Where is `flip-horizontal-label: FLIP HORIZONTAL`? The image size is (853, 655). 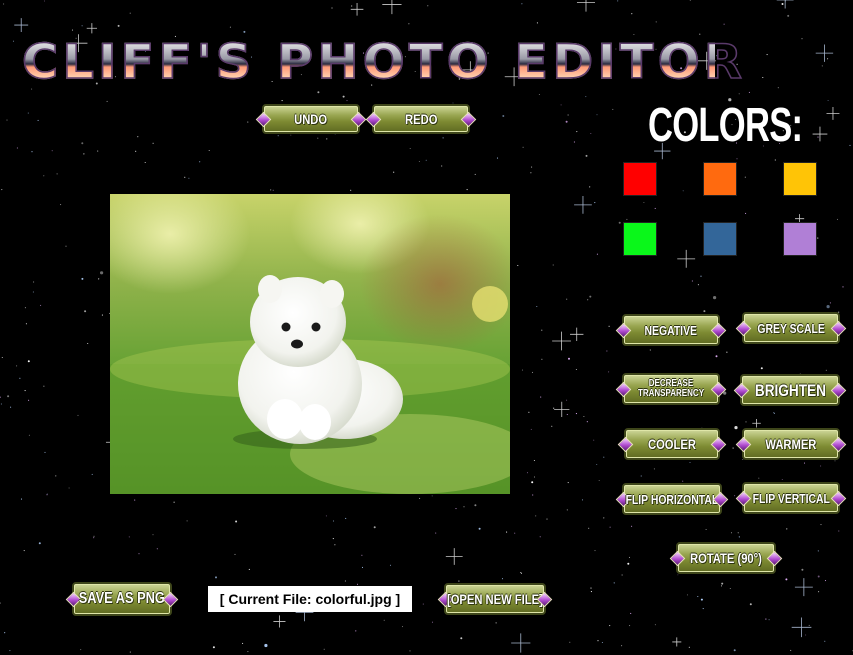
flip-horizontal-label: FLIP HORIZONTAL is located at coordinates (672, 499).